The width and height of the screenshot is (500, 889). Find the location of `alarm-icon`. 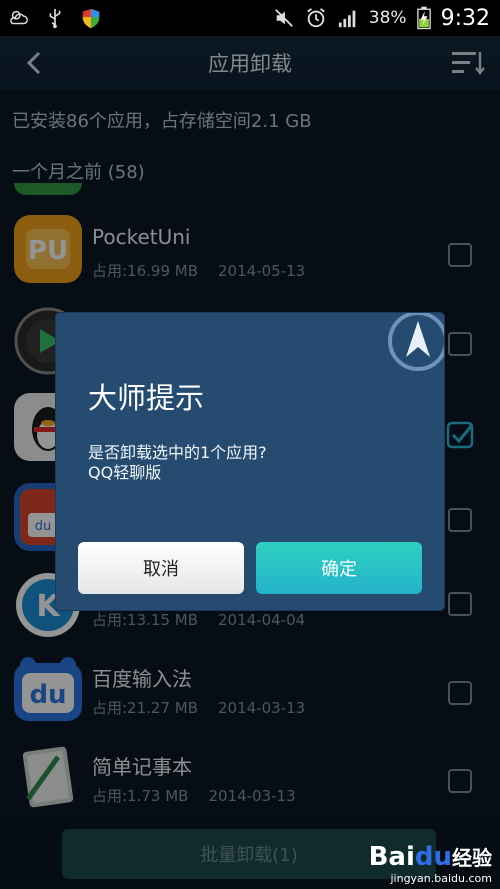

alarm-icon is located at coordinates (315, 18).